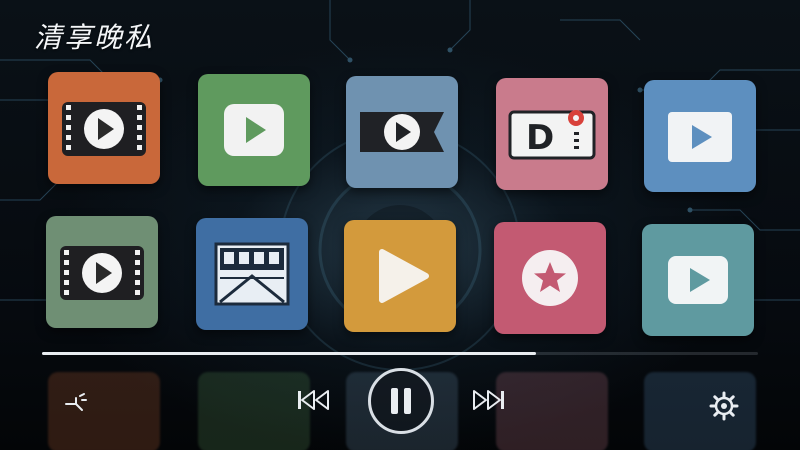 The image size is (800, 450). I want to click on playback-progress-bar, so click(400, 353).